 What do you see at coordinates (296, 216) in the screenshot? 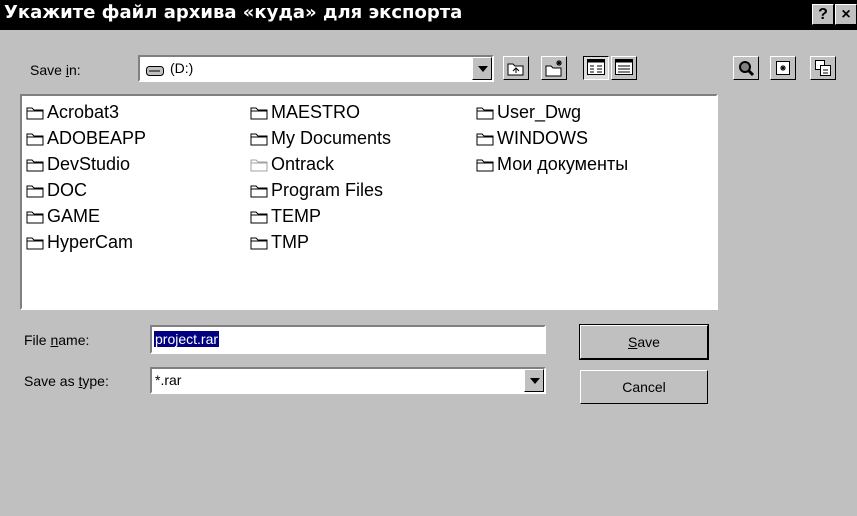
I see `folder-item-label: TEMP` at bounding box center [296, 216].